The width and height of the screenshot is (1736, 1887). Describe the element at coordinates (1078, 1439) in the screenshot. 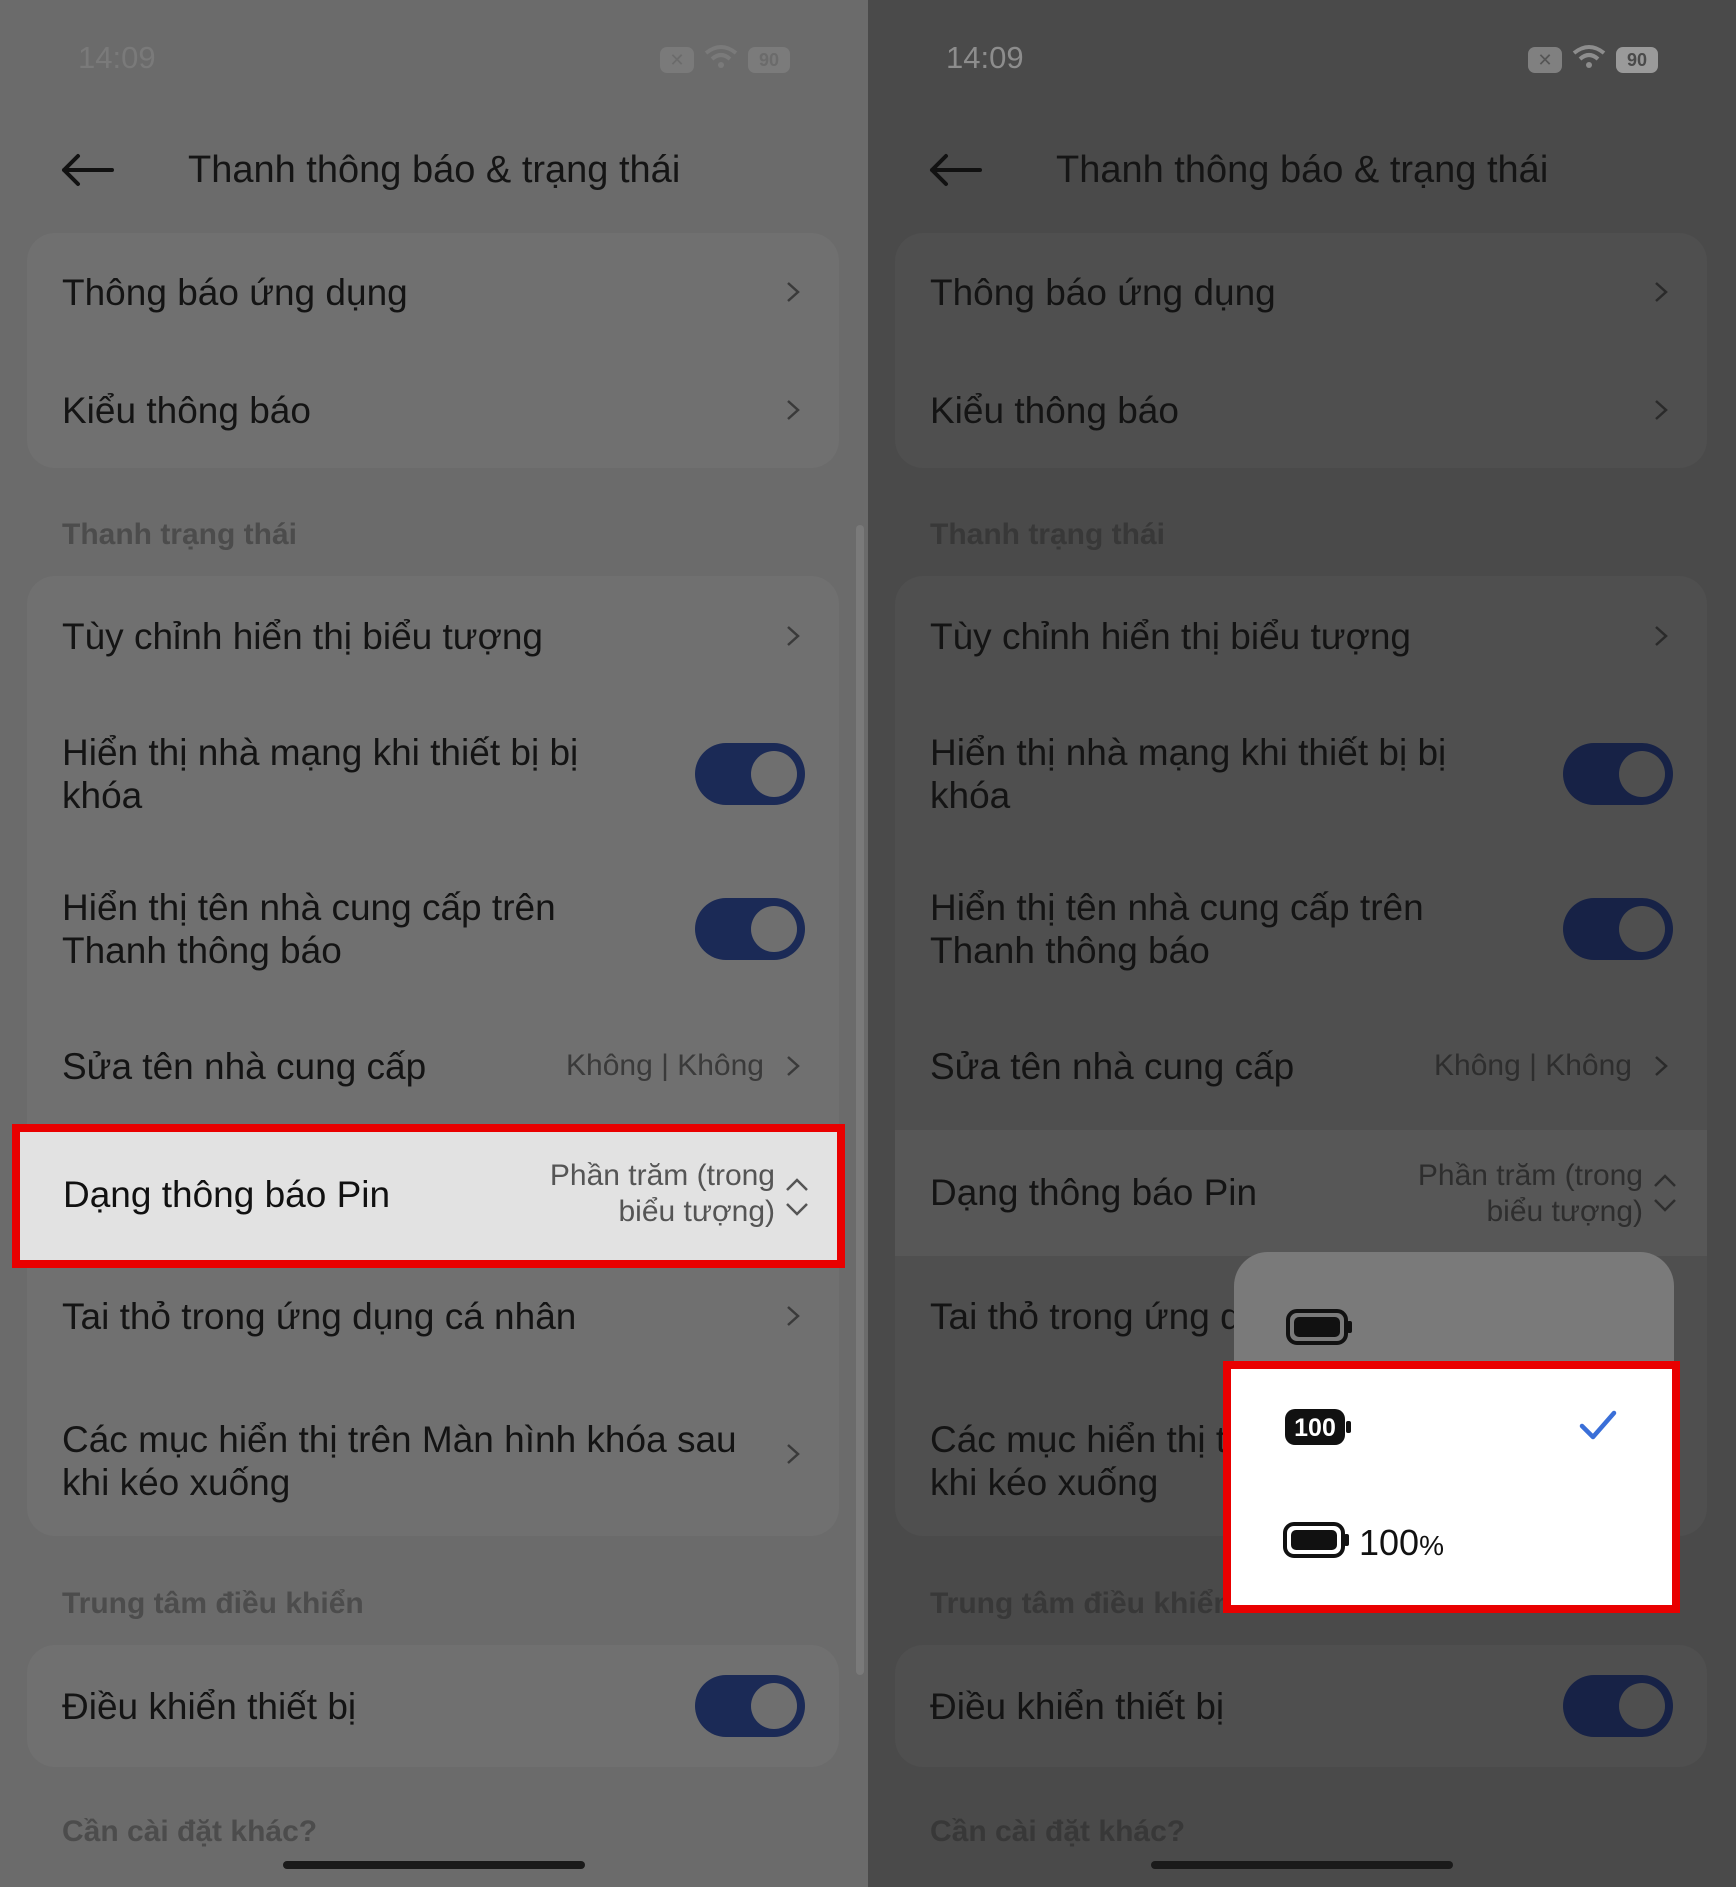

I see `row-label-line1: Các mục hiển thị t` at that location.